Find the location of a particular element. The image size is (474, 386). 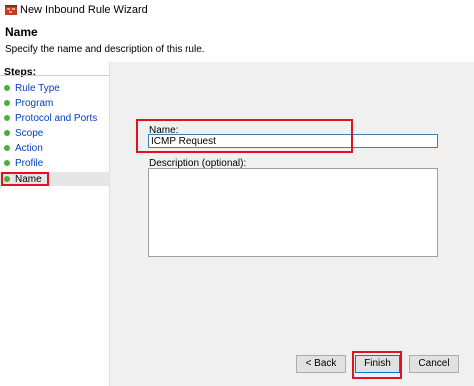

window-title: New Inbound Rule Wizard is located at coordinates (84, 10).